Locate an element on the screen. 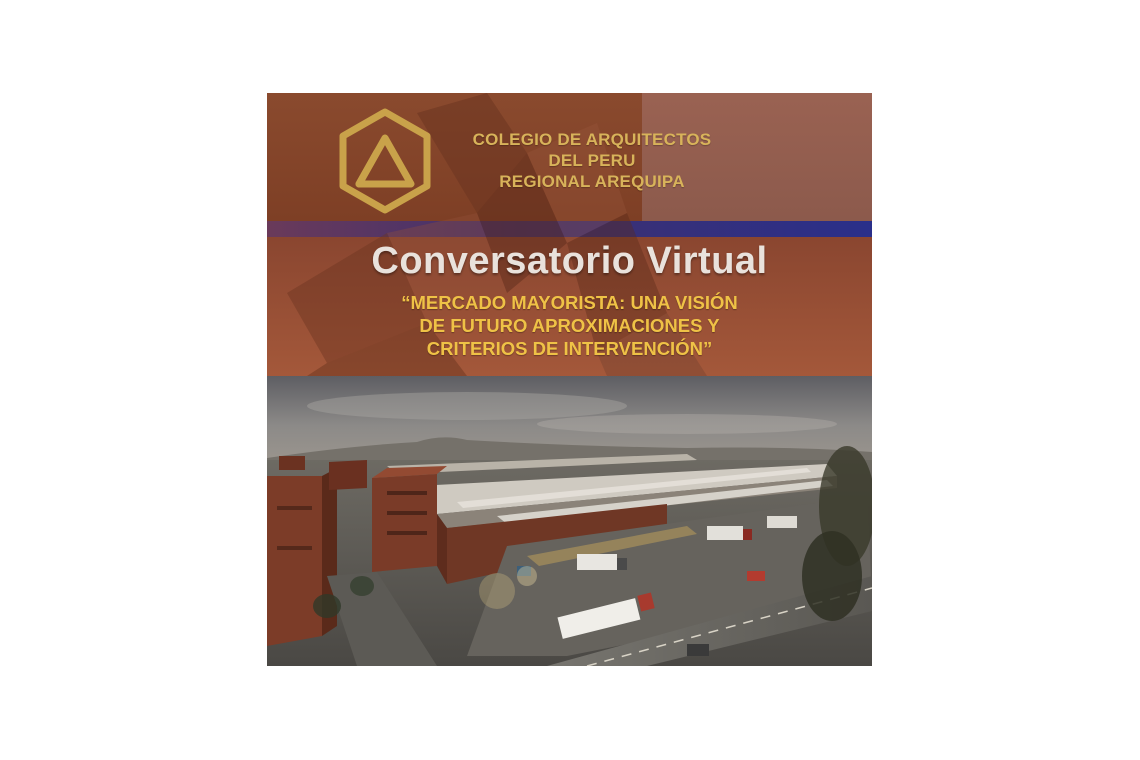  hexagon-triangle-logo-icon is located at coordinates (385, 161).